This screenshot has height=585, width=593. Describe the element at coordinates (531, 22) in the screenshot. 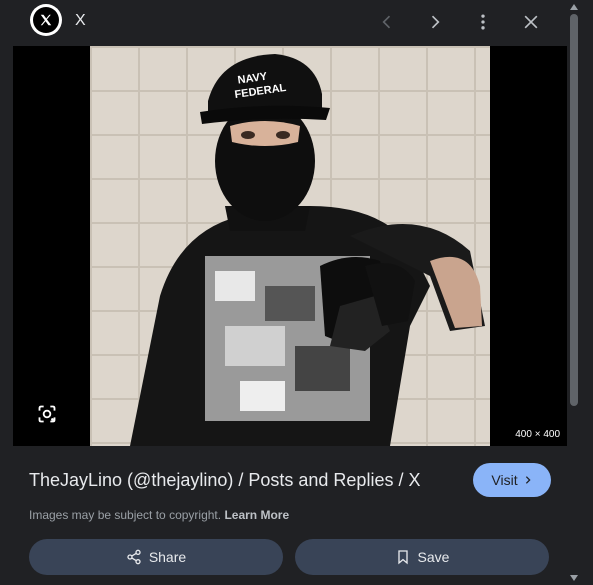

I see `close-icon` at that location.